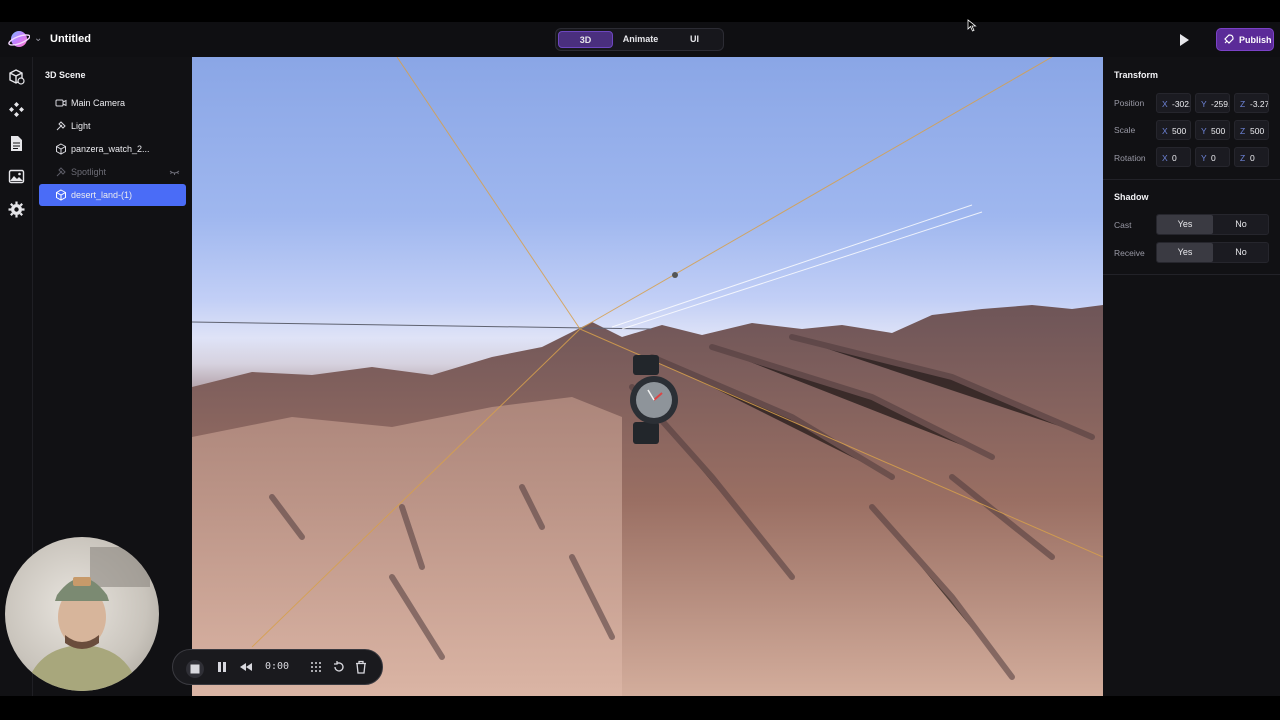 The height and width of the screenshot is (720, 1280). What do you see at coordinates (112, 172) in the screenshot?
I see `scene-item-spotlight: Spotlight` at bounding box center [112, 172].